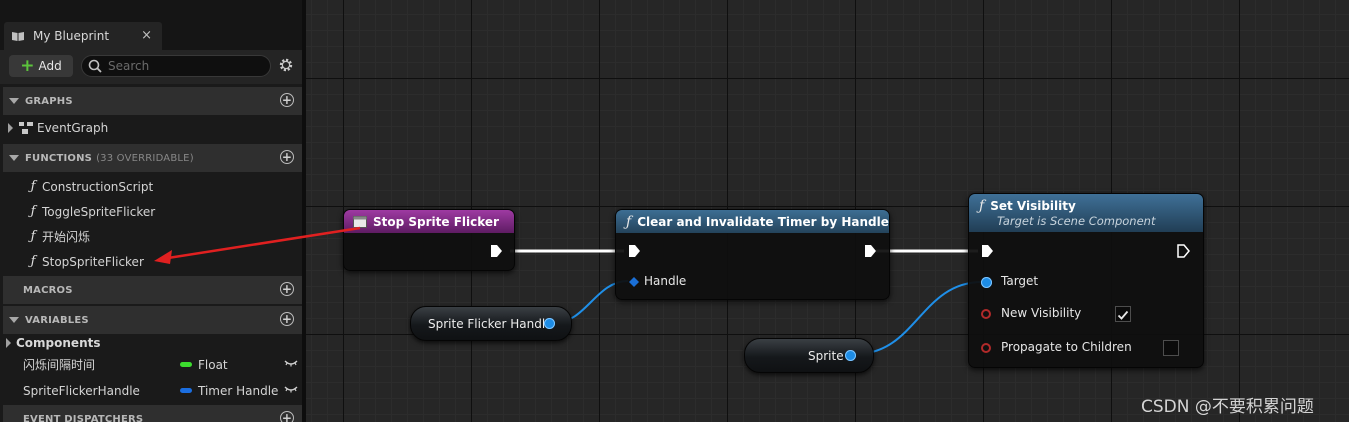 This screenshot has width=1349, height=422. Describe the element at coordinates (763, 221) in the screenshot. I see `node-title: Clear and Invalidate Timer by Handle` at that location.